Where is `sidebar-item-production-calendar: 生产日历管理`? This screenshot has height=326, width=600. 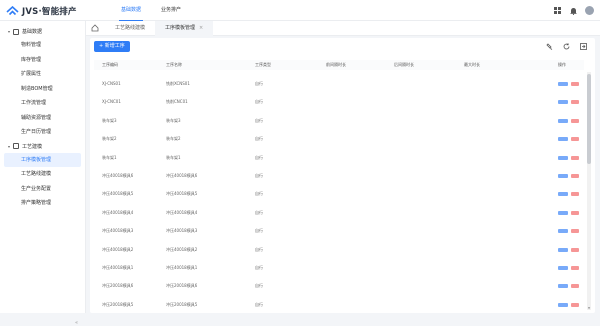 sidebar-item-production-calendar: 生产日历管理 is located at coordinates (42, 132).